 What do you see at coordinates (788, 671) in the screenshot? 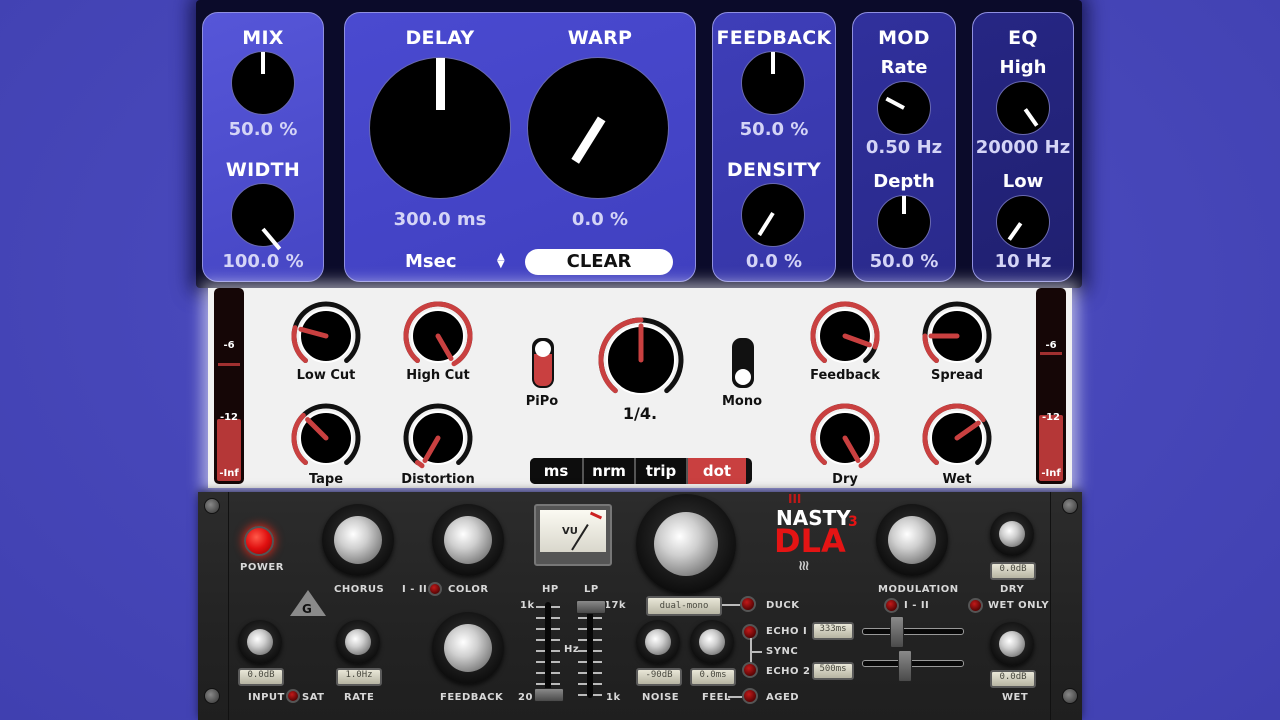
I see `echo2-label: ECHO 2` at bounding box center [788, 671].